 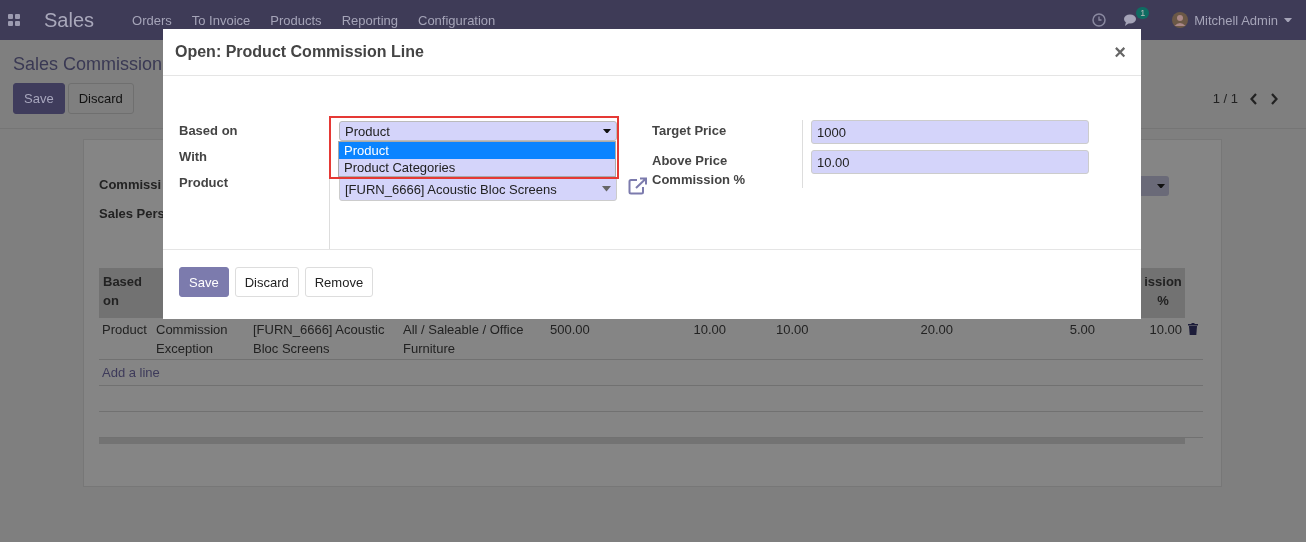 What do you see at coordinates (296, 20) in the screenshot?
I see `menu-item: Products` at bounding box center [296, 20].